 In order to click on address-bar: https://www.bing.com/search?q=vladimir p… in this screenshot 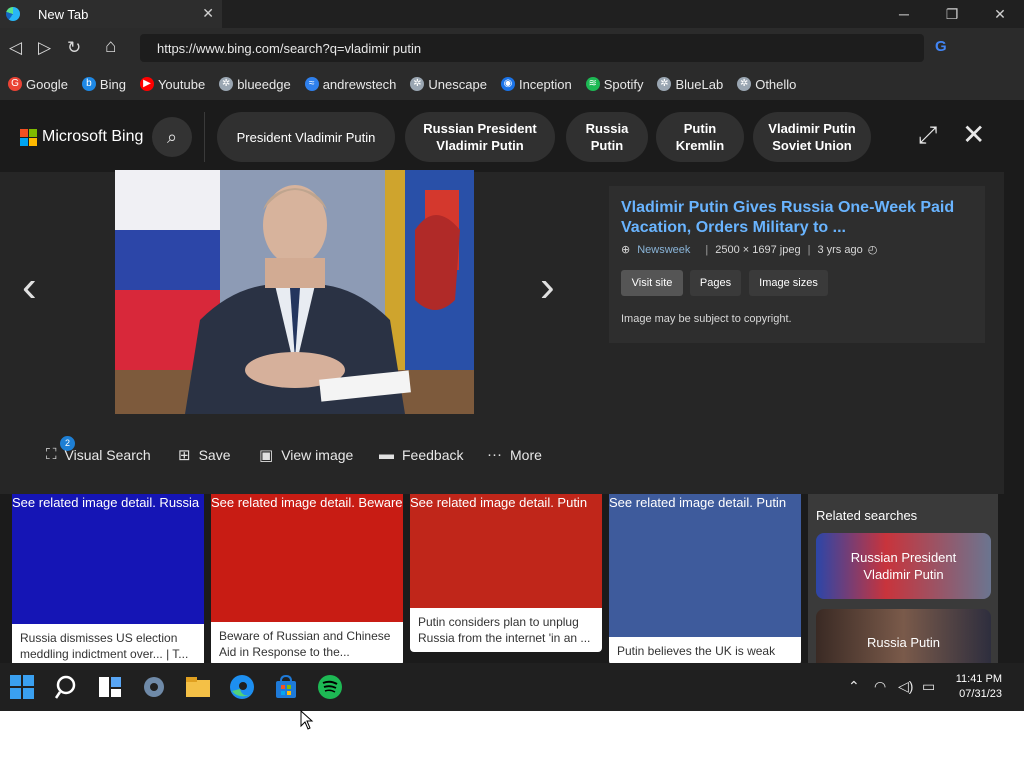, I will do `click(532, 48)`.